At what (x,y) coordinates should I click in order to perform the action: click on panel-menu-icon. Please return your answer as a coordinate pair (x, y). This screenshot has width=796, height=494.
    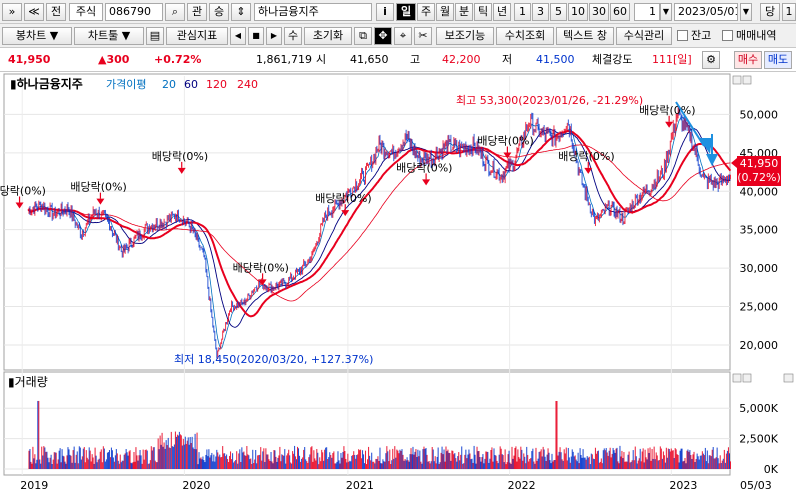
    Looking at the image, I should click on (737, 80).